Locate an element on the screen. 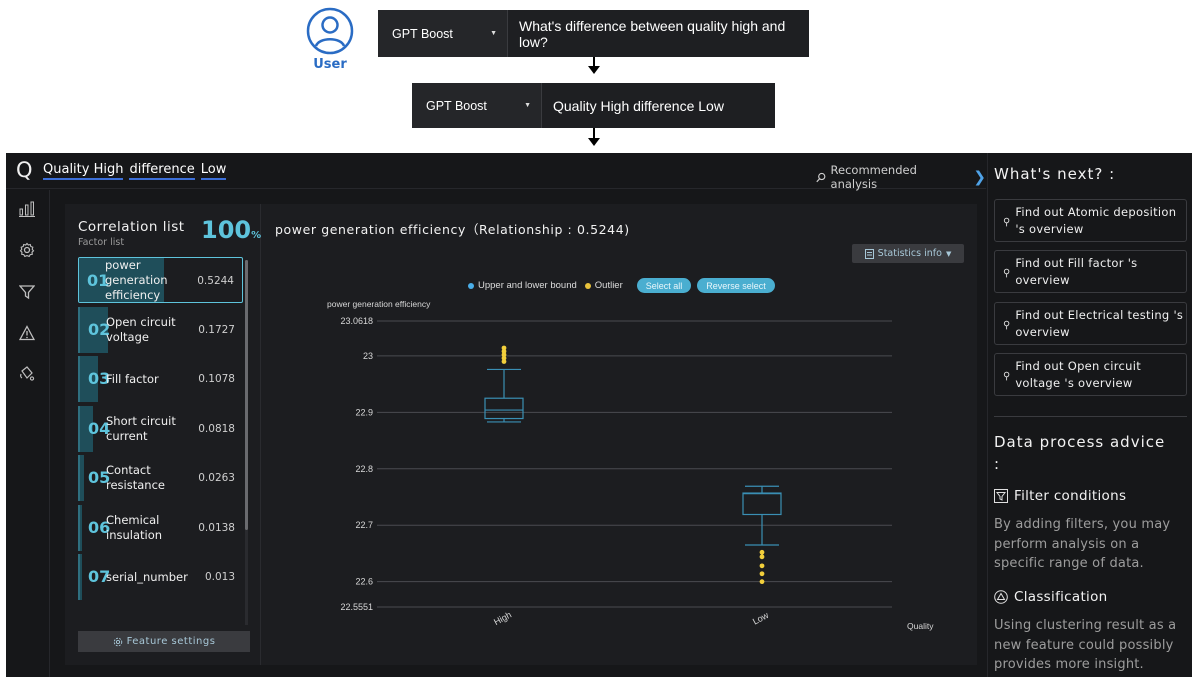  query-input: Quality High difference Low is located at coordinates (658, 105).